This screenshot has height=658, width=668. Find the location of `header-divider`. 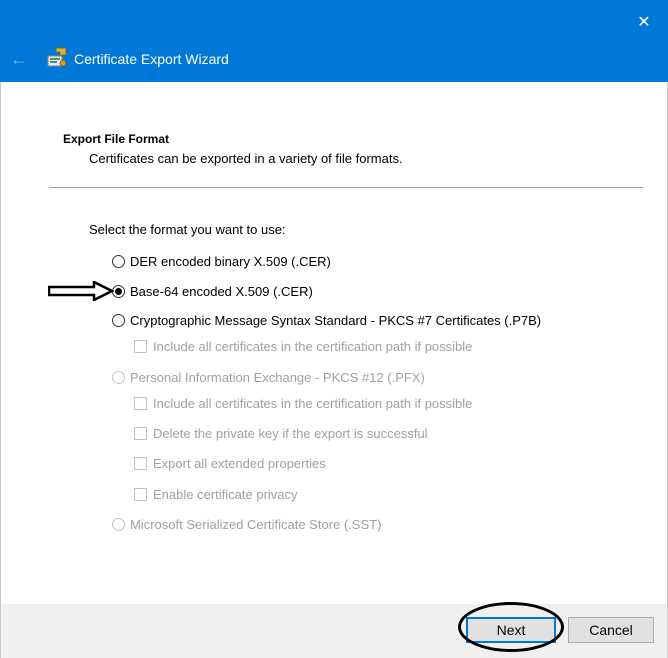

header-divider is located at coordinates (346, 187).